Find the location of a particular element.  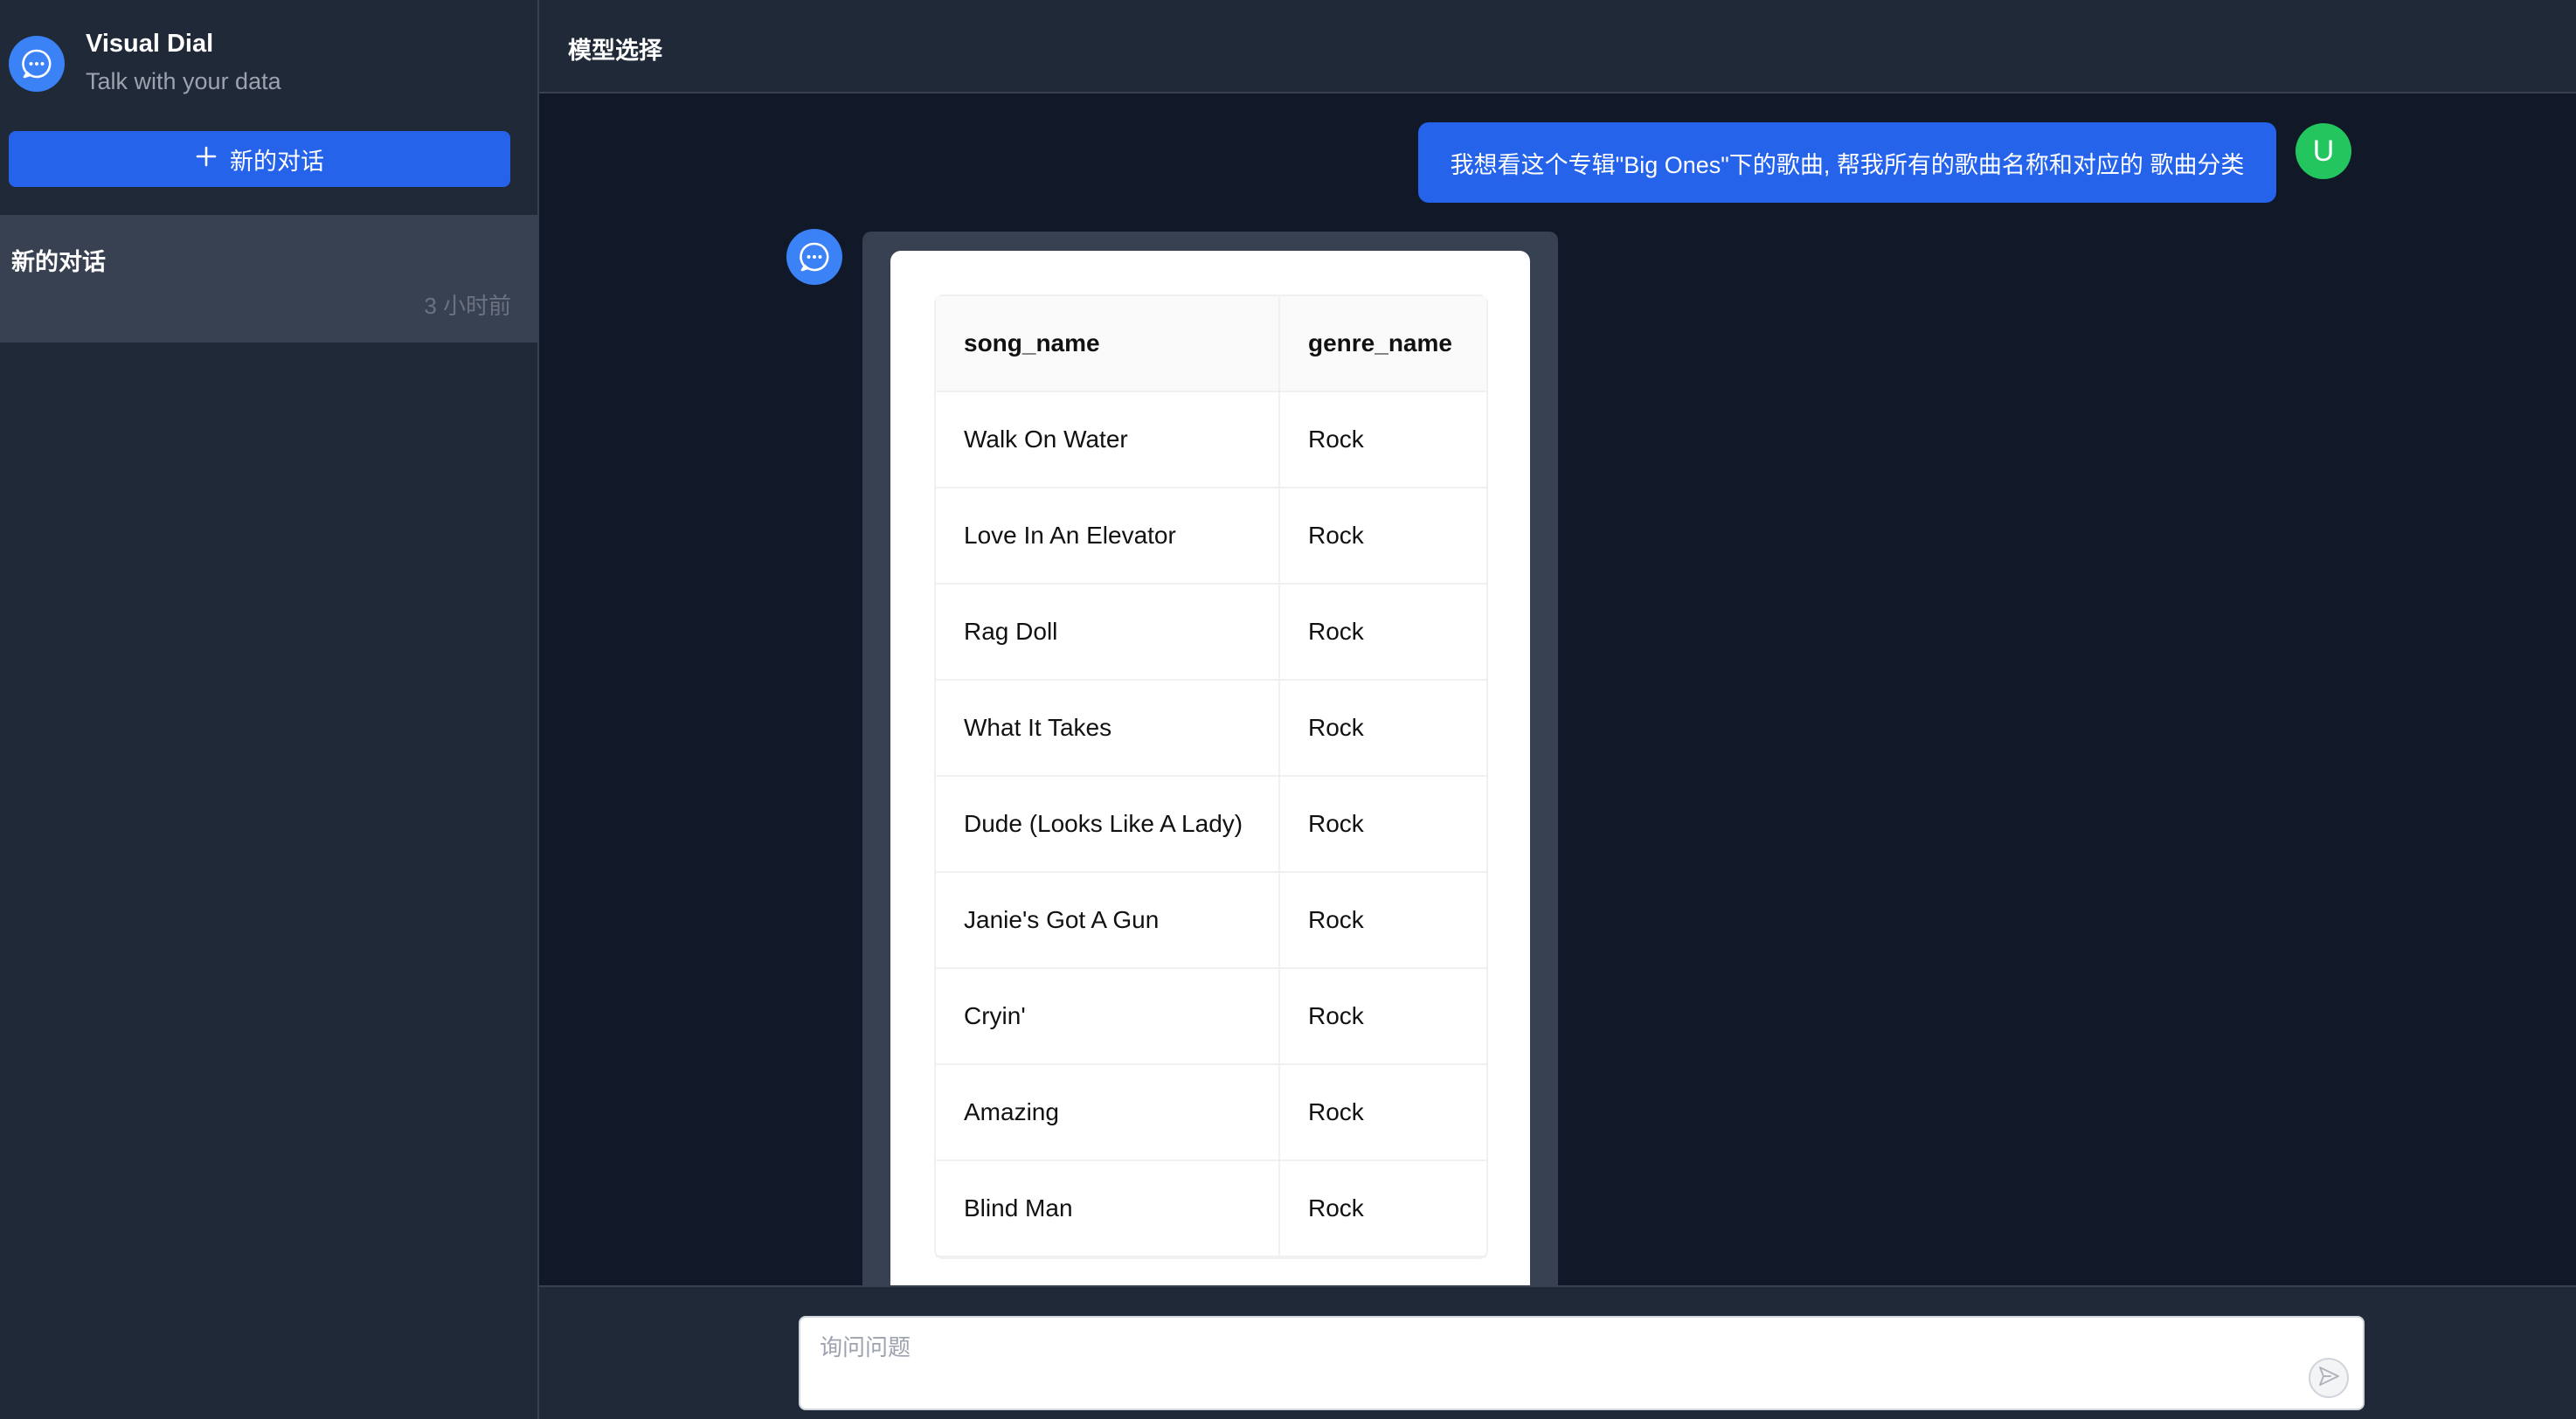

song-name-cell: Walk On Water is located at coordinates (1108, 440).